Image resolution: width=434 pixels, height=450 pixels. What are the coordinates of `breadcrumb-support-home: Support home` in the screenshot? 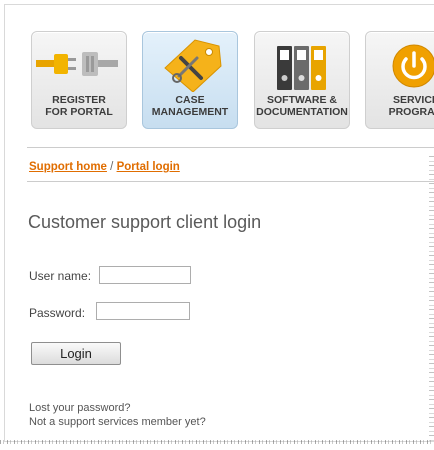 It's located at (68, 167).